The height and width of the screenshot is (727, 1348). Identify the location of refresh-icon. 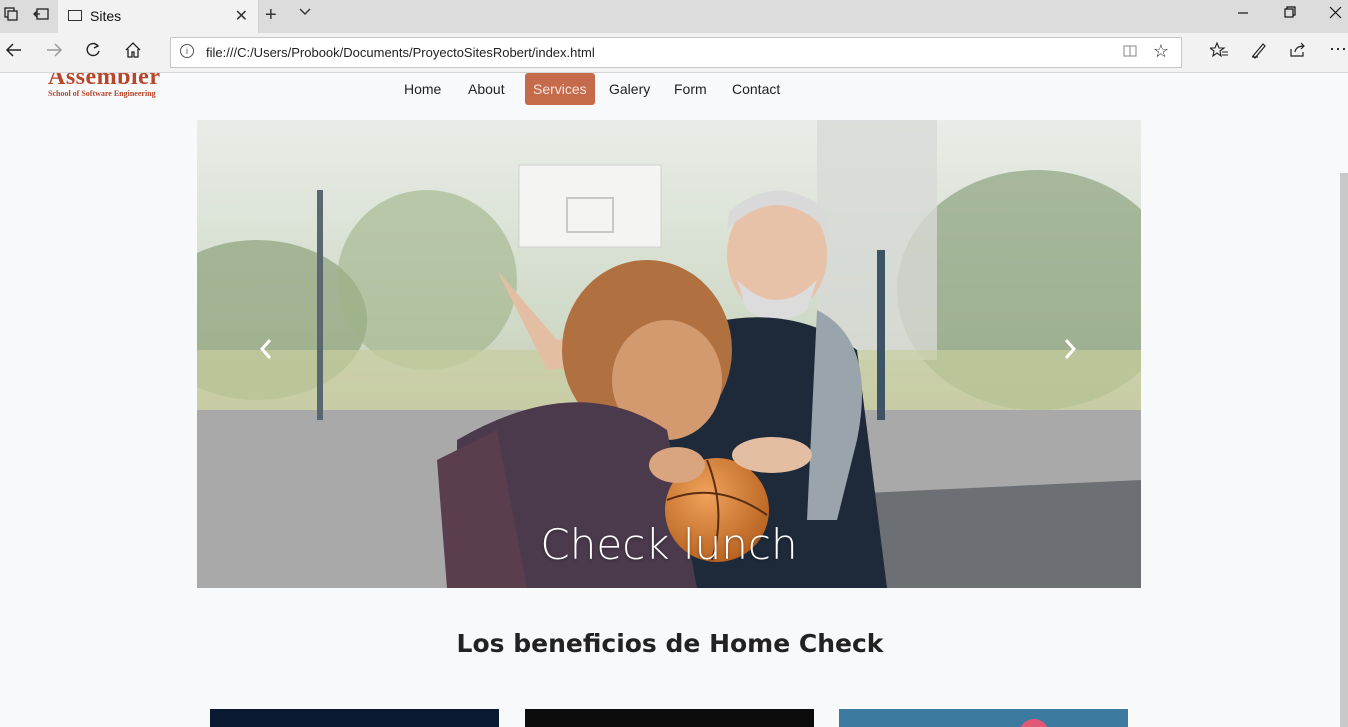
(93, 52).